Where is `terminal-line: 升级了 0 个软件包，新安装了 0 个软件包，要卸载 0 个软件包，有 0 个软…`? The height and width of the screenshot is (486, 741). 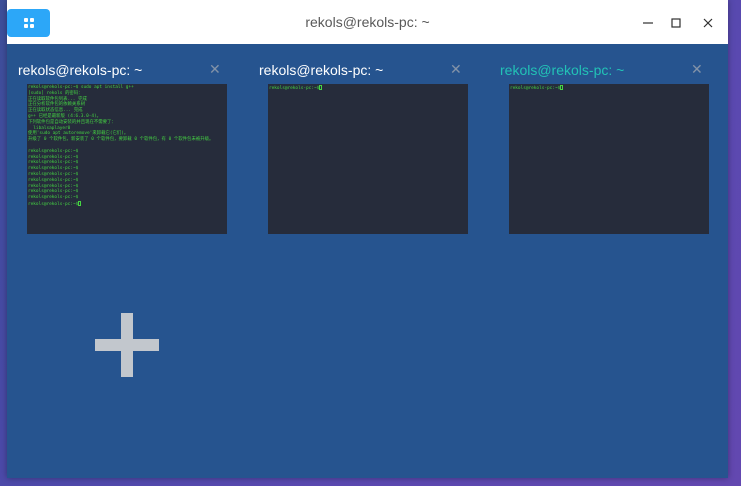 terminal-line: 升级了 0 个软件包，新安装了 0 个软件包，要卸载 0 个软件包，有 0 个软… is located at coordinates (121, 140).